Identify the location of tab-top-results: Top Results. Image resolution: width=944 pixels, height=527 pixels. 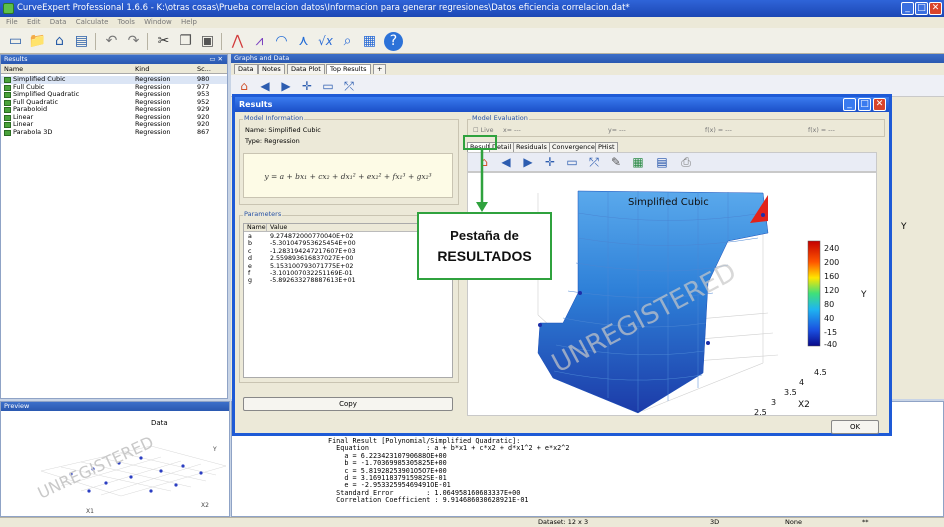
(348, 69).